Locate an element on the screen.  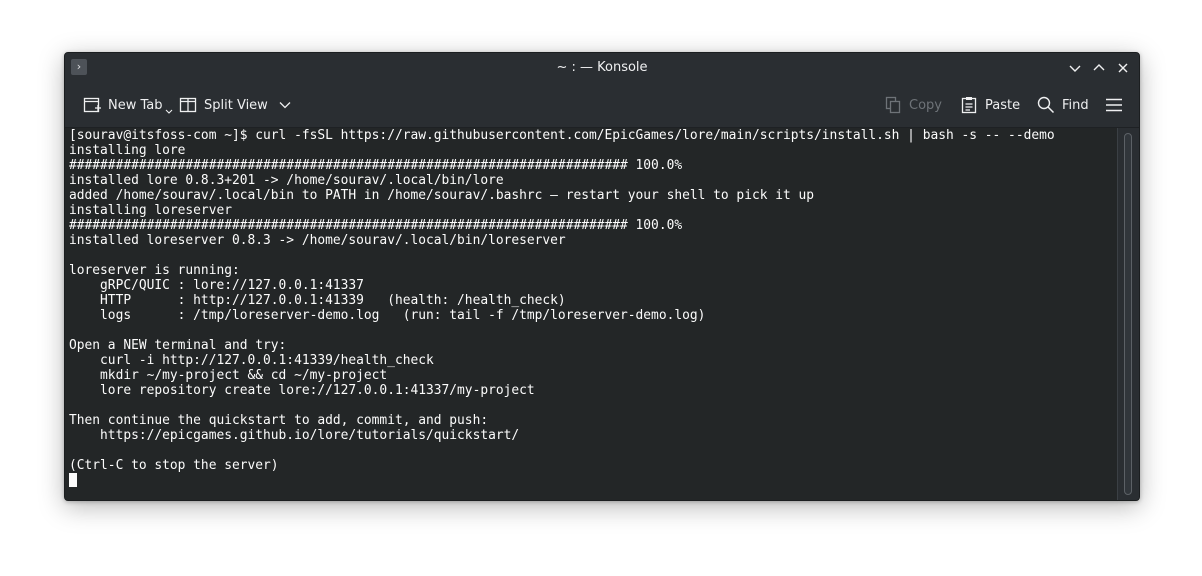
terminal-line: Open a NEW terminal and try: is located at coordinates (178, 345).